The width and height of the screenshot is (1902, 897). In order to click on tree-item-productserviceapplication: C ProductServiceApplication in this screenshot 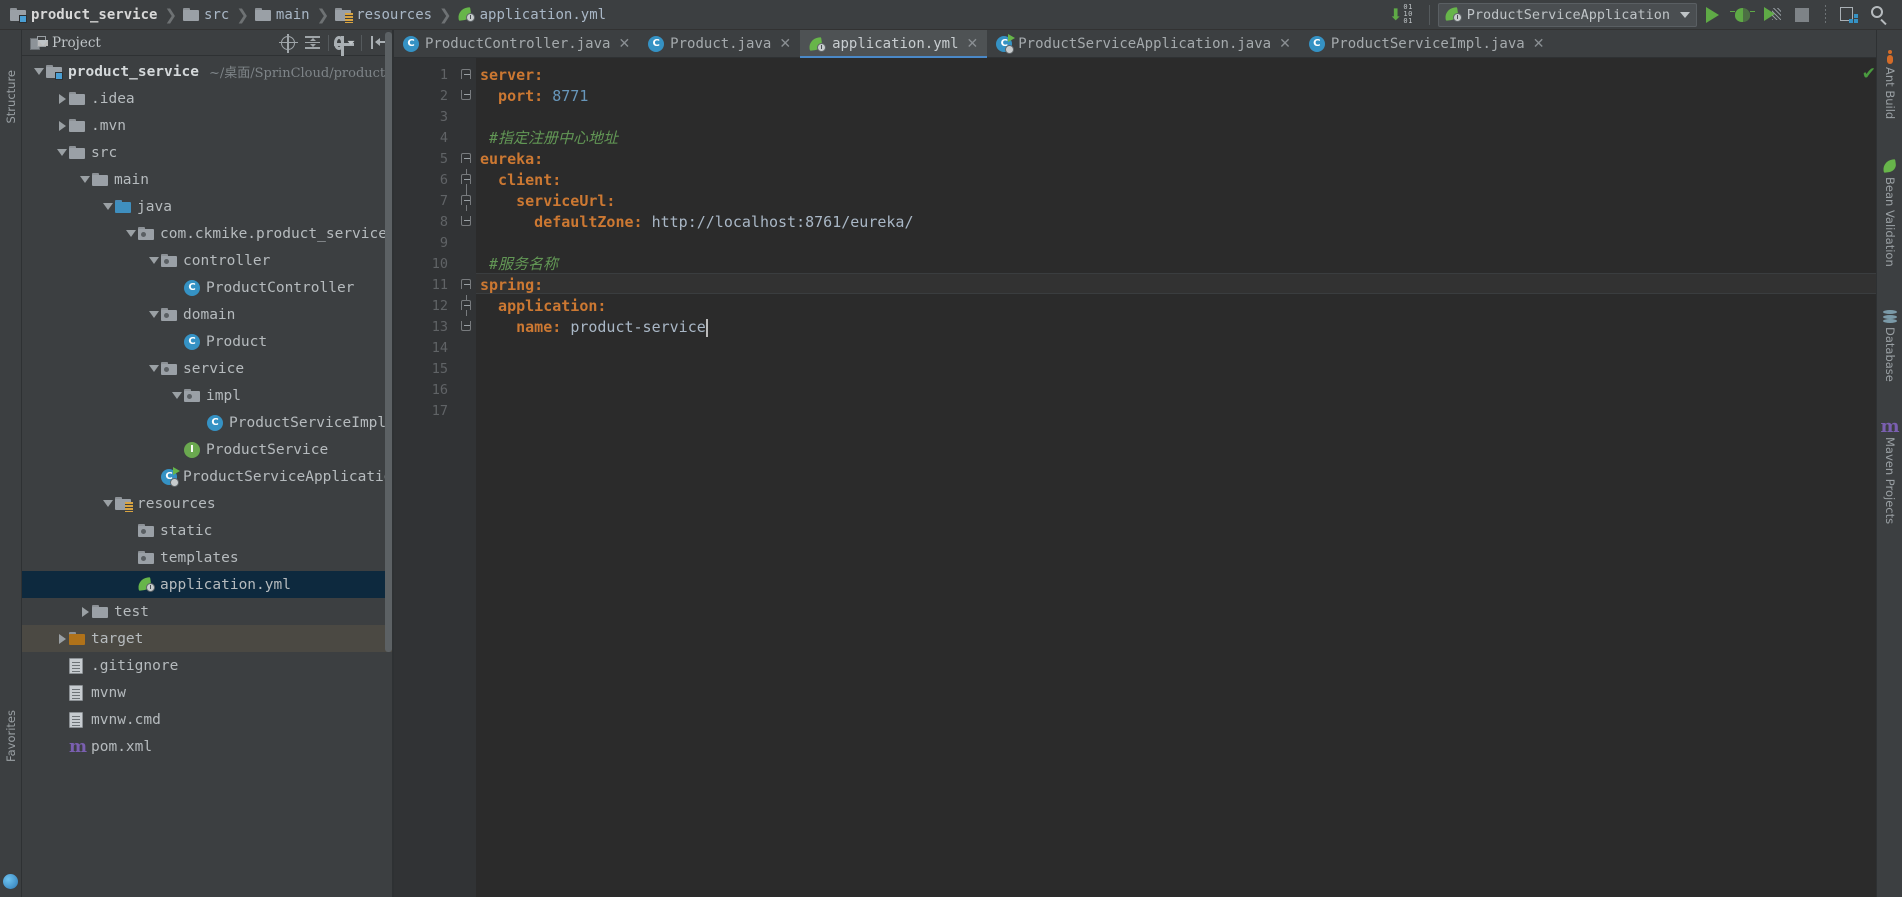, I will do `click(207, 476)`.